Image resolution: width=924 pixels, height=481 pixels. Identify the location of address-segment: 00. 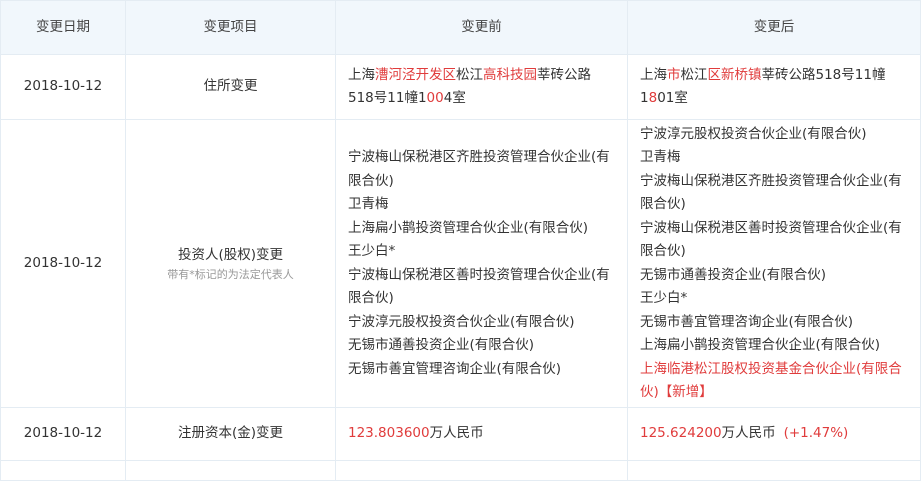
(435, 98).